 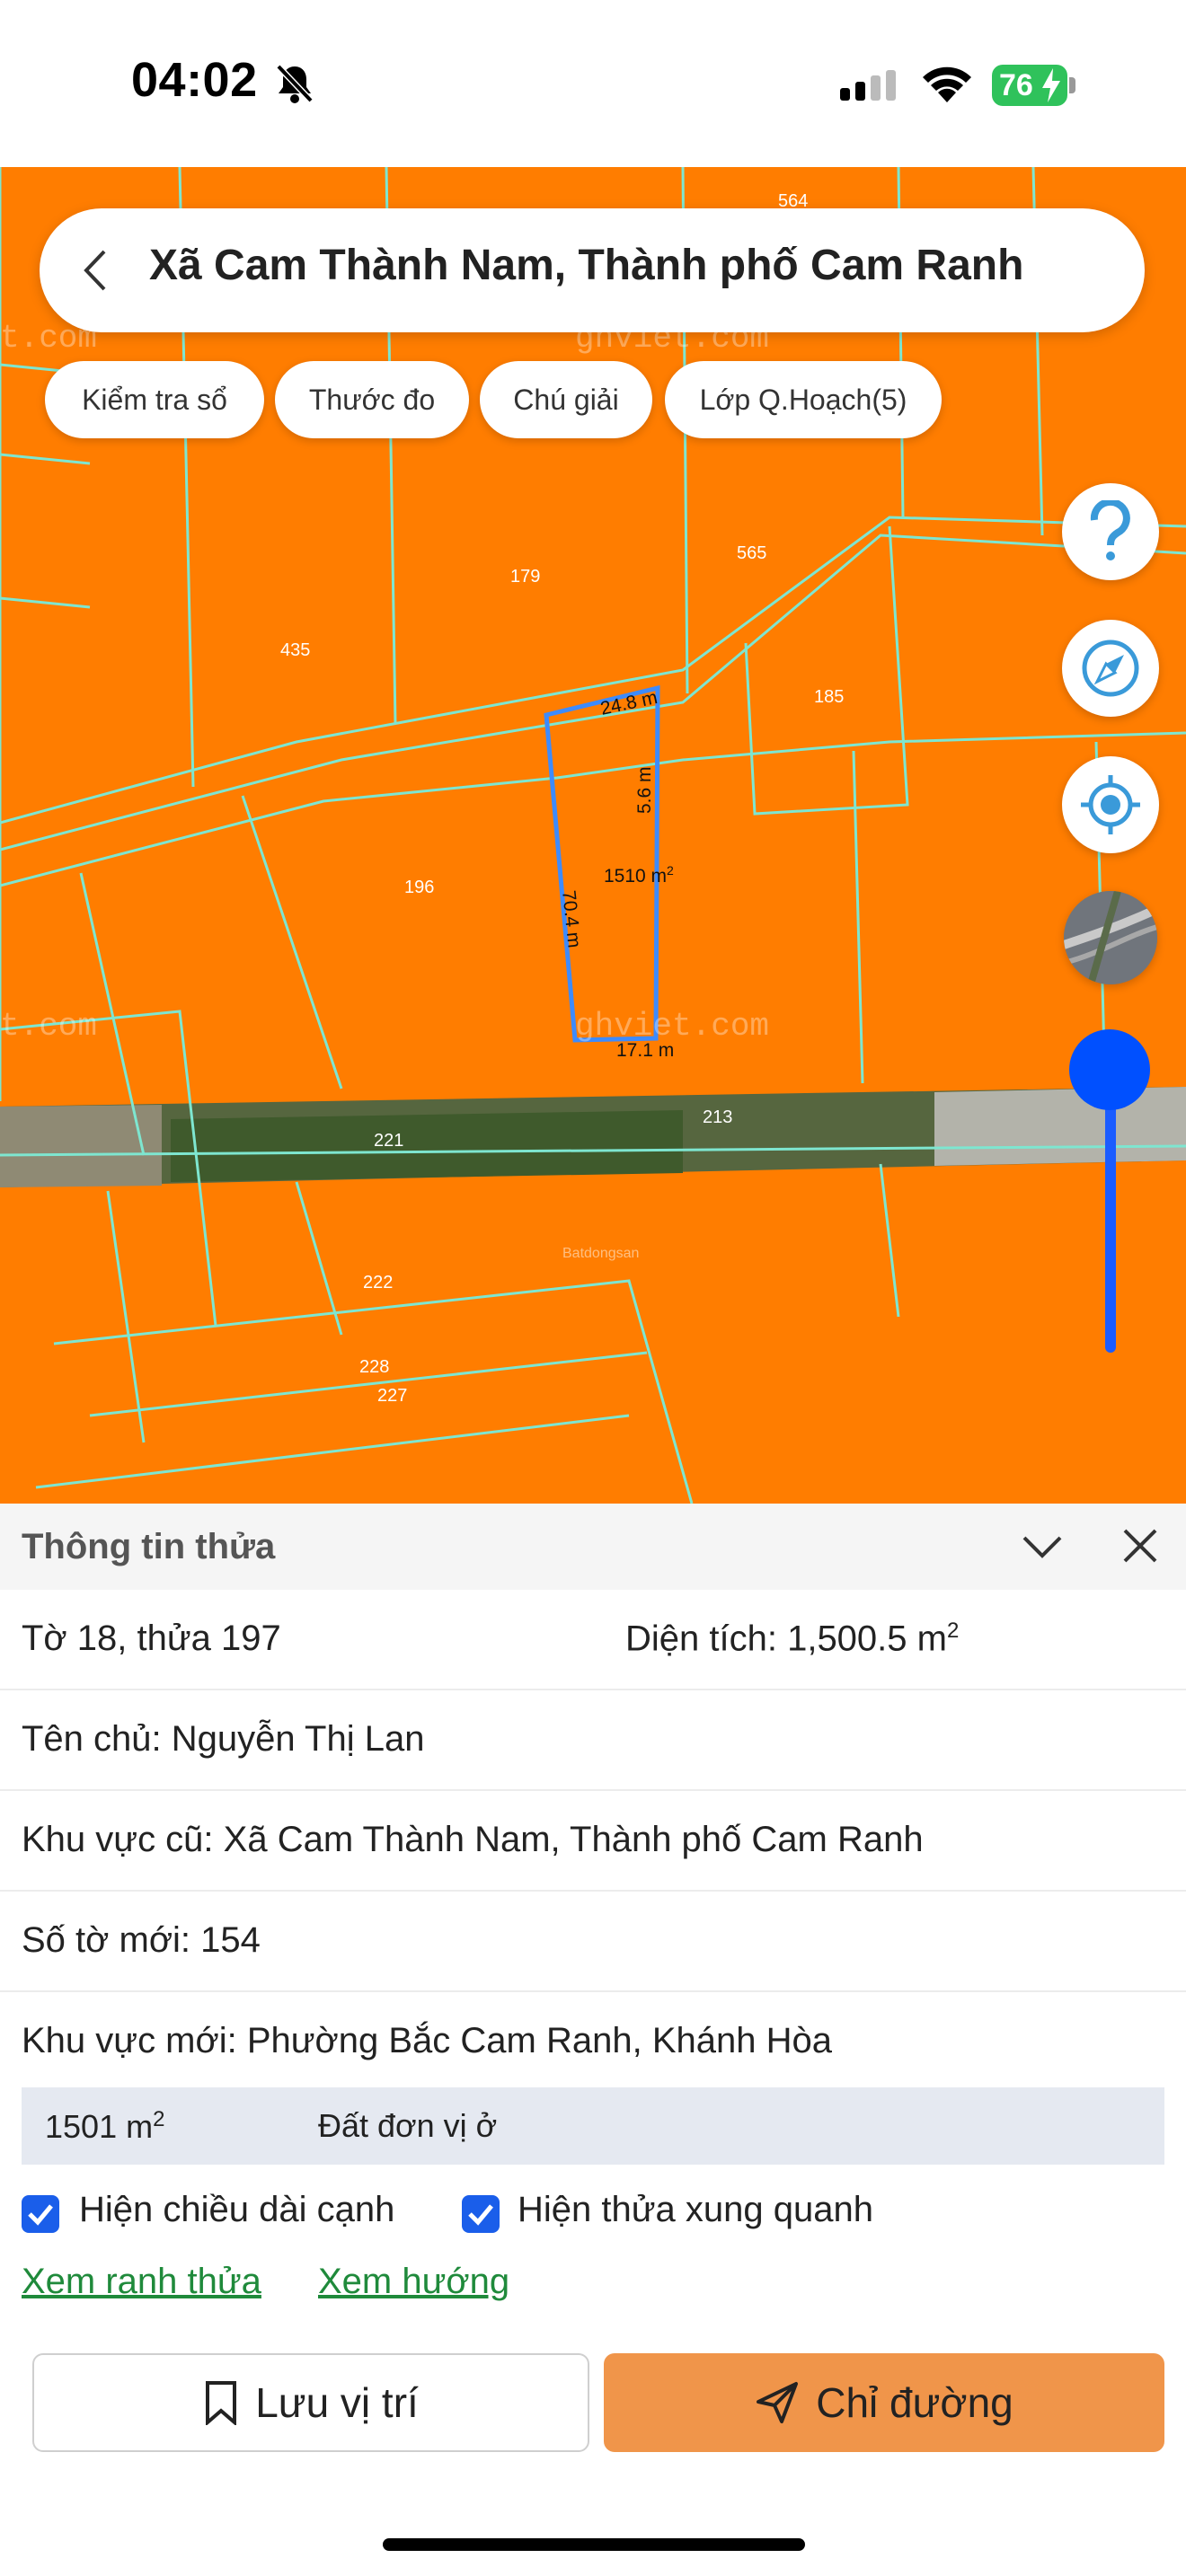 I want to click on parcel-number-227: 227, so click(x=392, y=1396).